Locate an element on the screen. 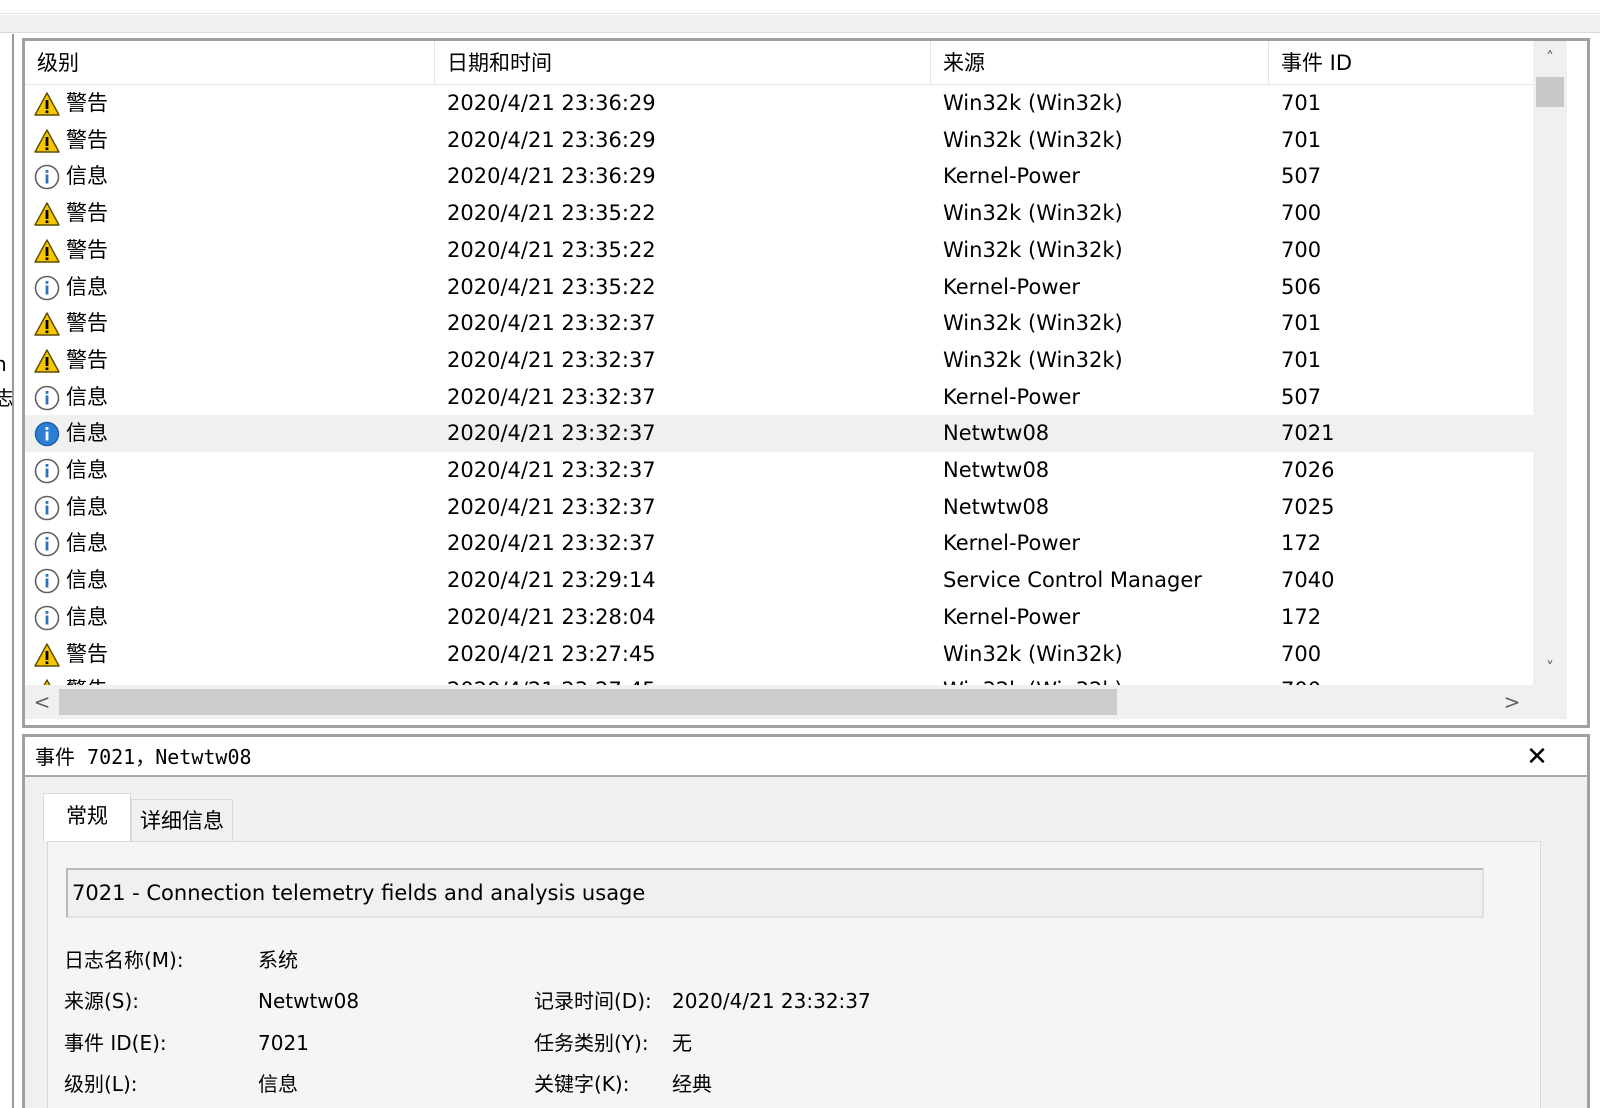 This screenshot has width=1600, height=1108. tab-details: 详细信息 is located at coordinates (182, 820).